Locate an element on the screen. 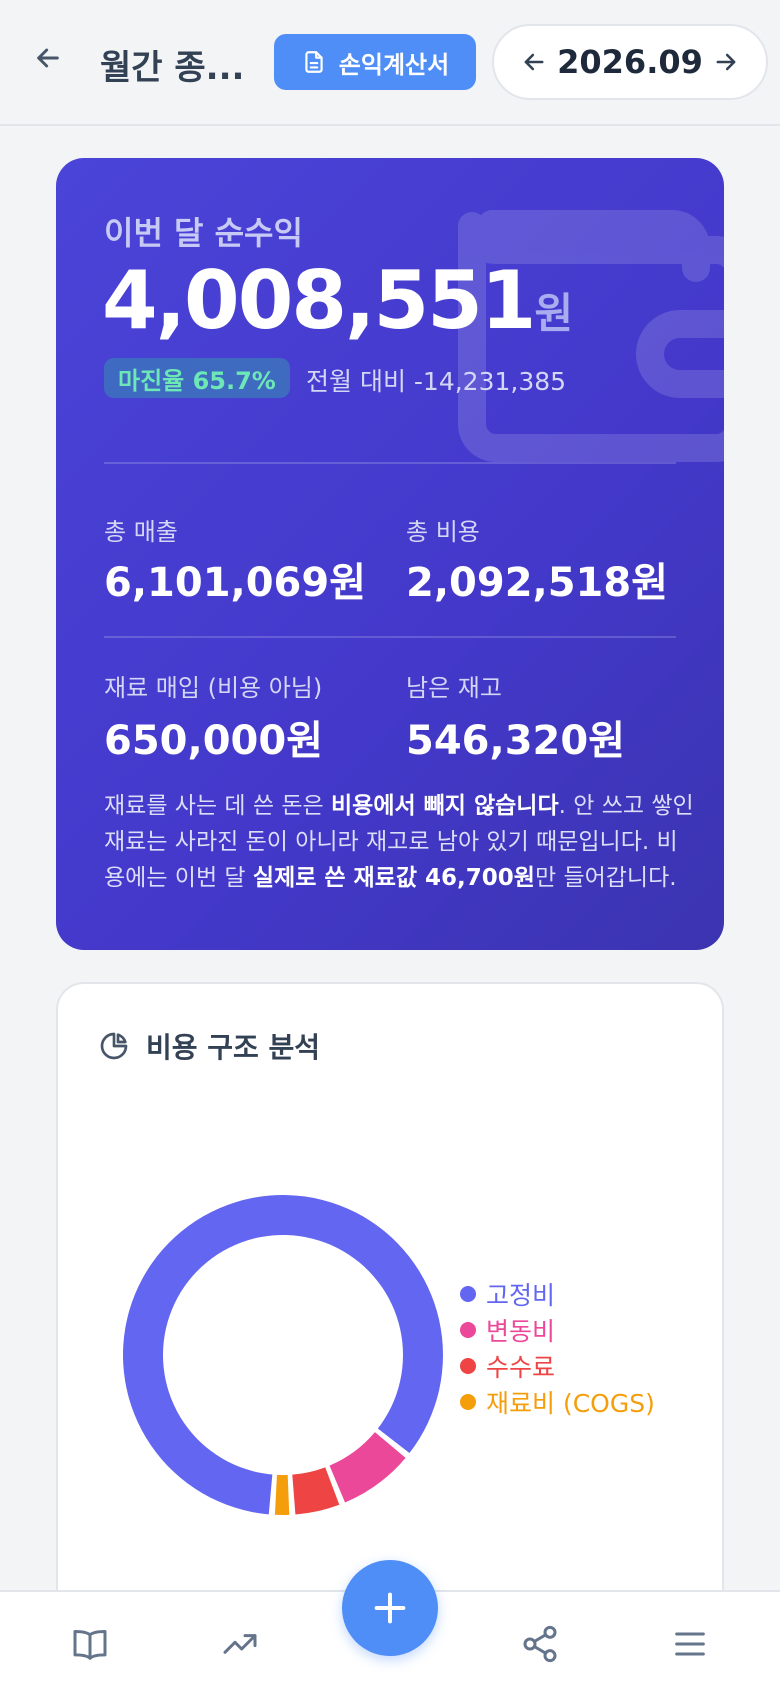 The height and width of the screenshot is (1688, 780). material-purchase-label: 재료 매입 (비용 아님) is located at coordinates (213, 688).